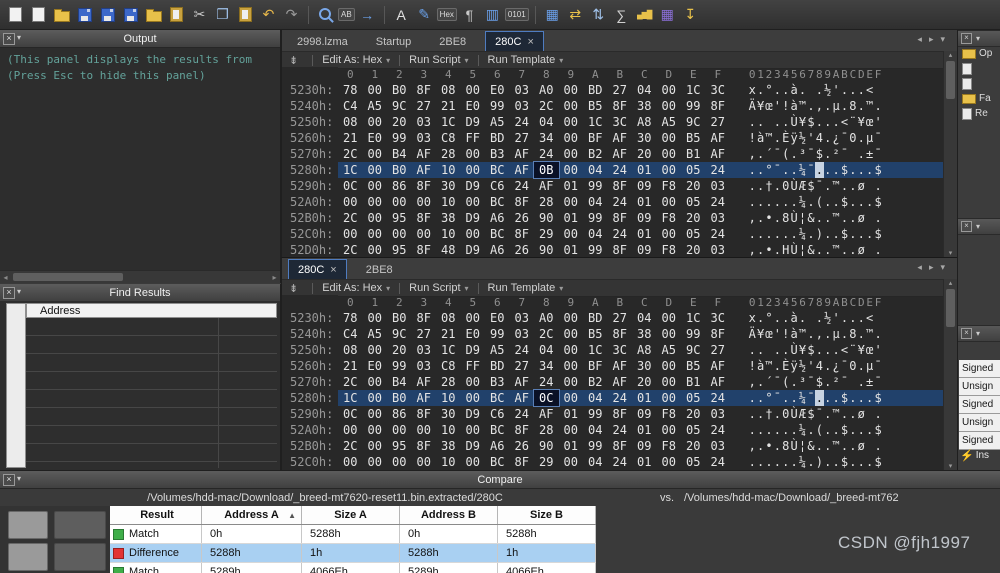 This screenshot has width=1000, height=573. Describe the element at coordinates (399, 170) in the screenshot. I see `hex-byte: B0` at that location.